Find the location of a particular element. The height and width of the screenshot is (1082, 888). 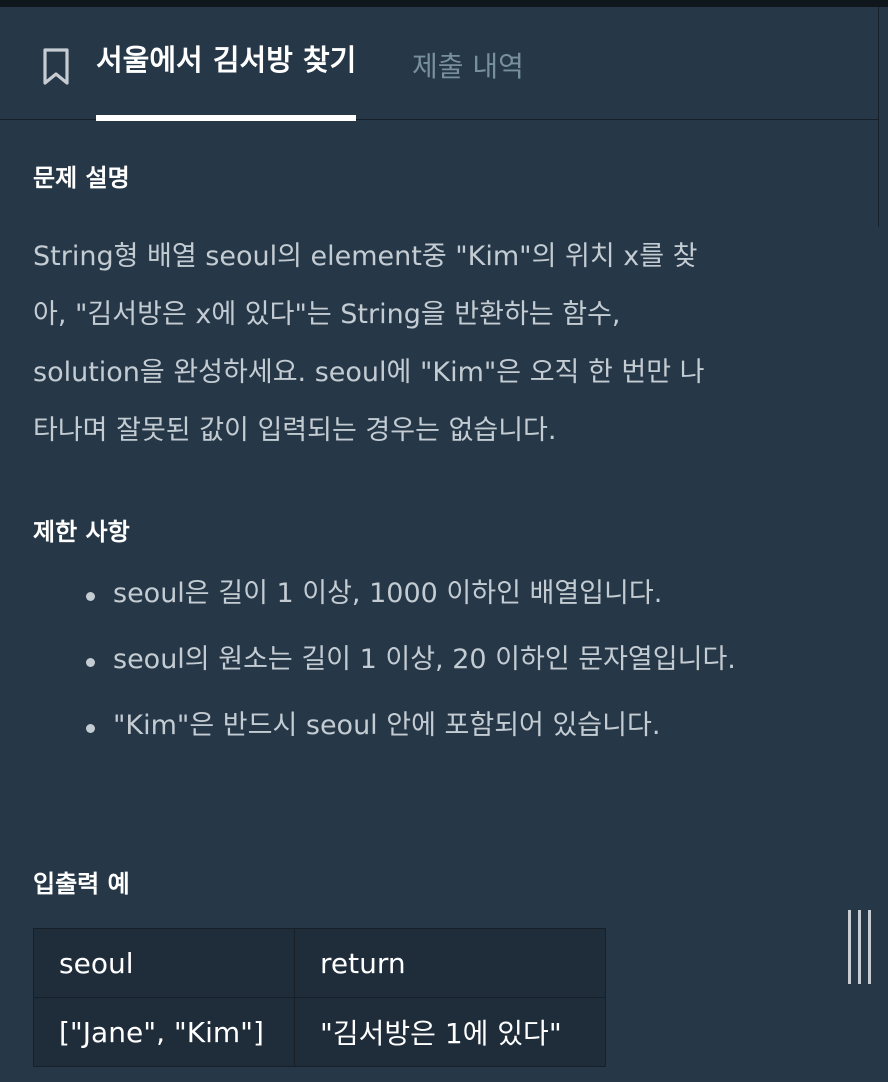

description-line: 아, "김서방은 x에 있다"는 String을 반환하는 함수, is located at coordinates (327, 314).